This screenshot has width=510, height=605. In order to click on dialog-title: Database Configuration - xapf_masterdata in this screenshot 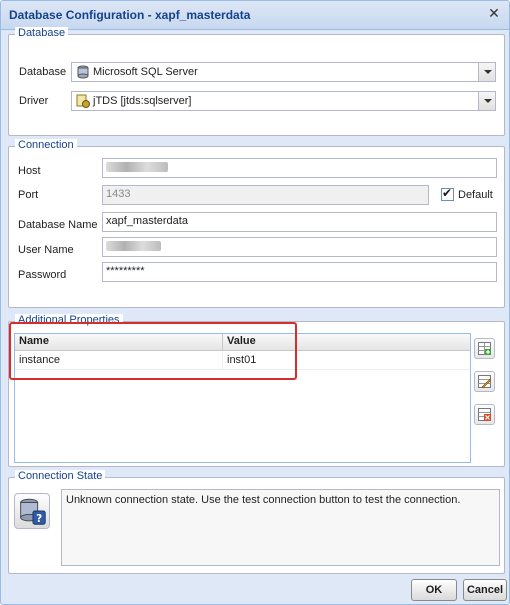, I will do `click(130, 15)`.